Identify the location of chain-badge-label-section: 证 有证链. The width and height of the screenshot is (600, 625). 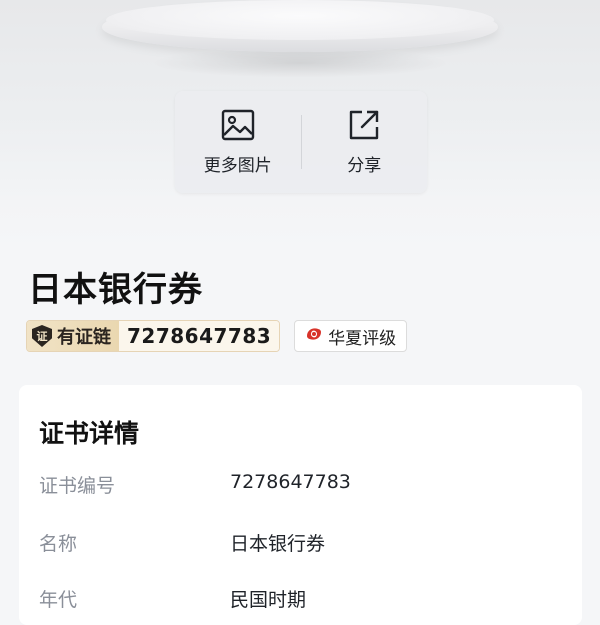
(73, 336).